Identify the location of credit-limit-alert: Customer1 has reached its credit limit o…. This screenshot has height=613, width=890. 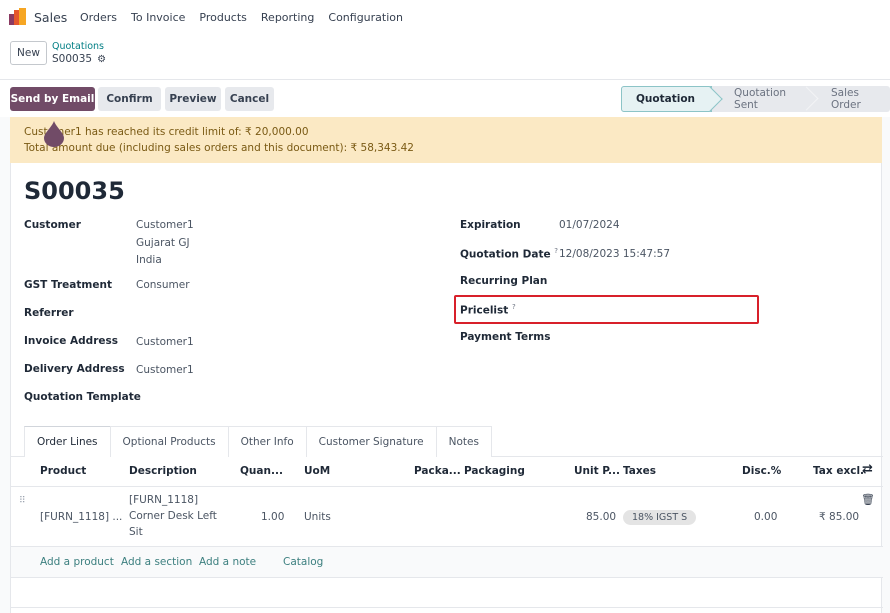
(446, 140).